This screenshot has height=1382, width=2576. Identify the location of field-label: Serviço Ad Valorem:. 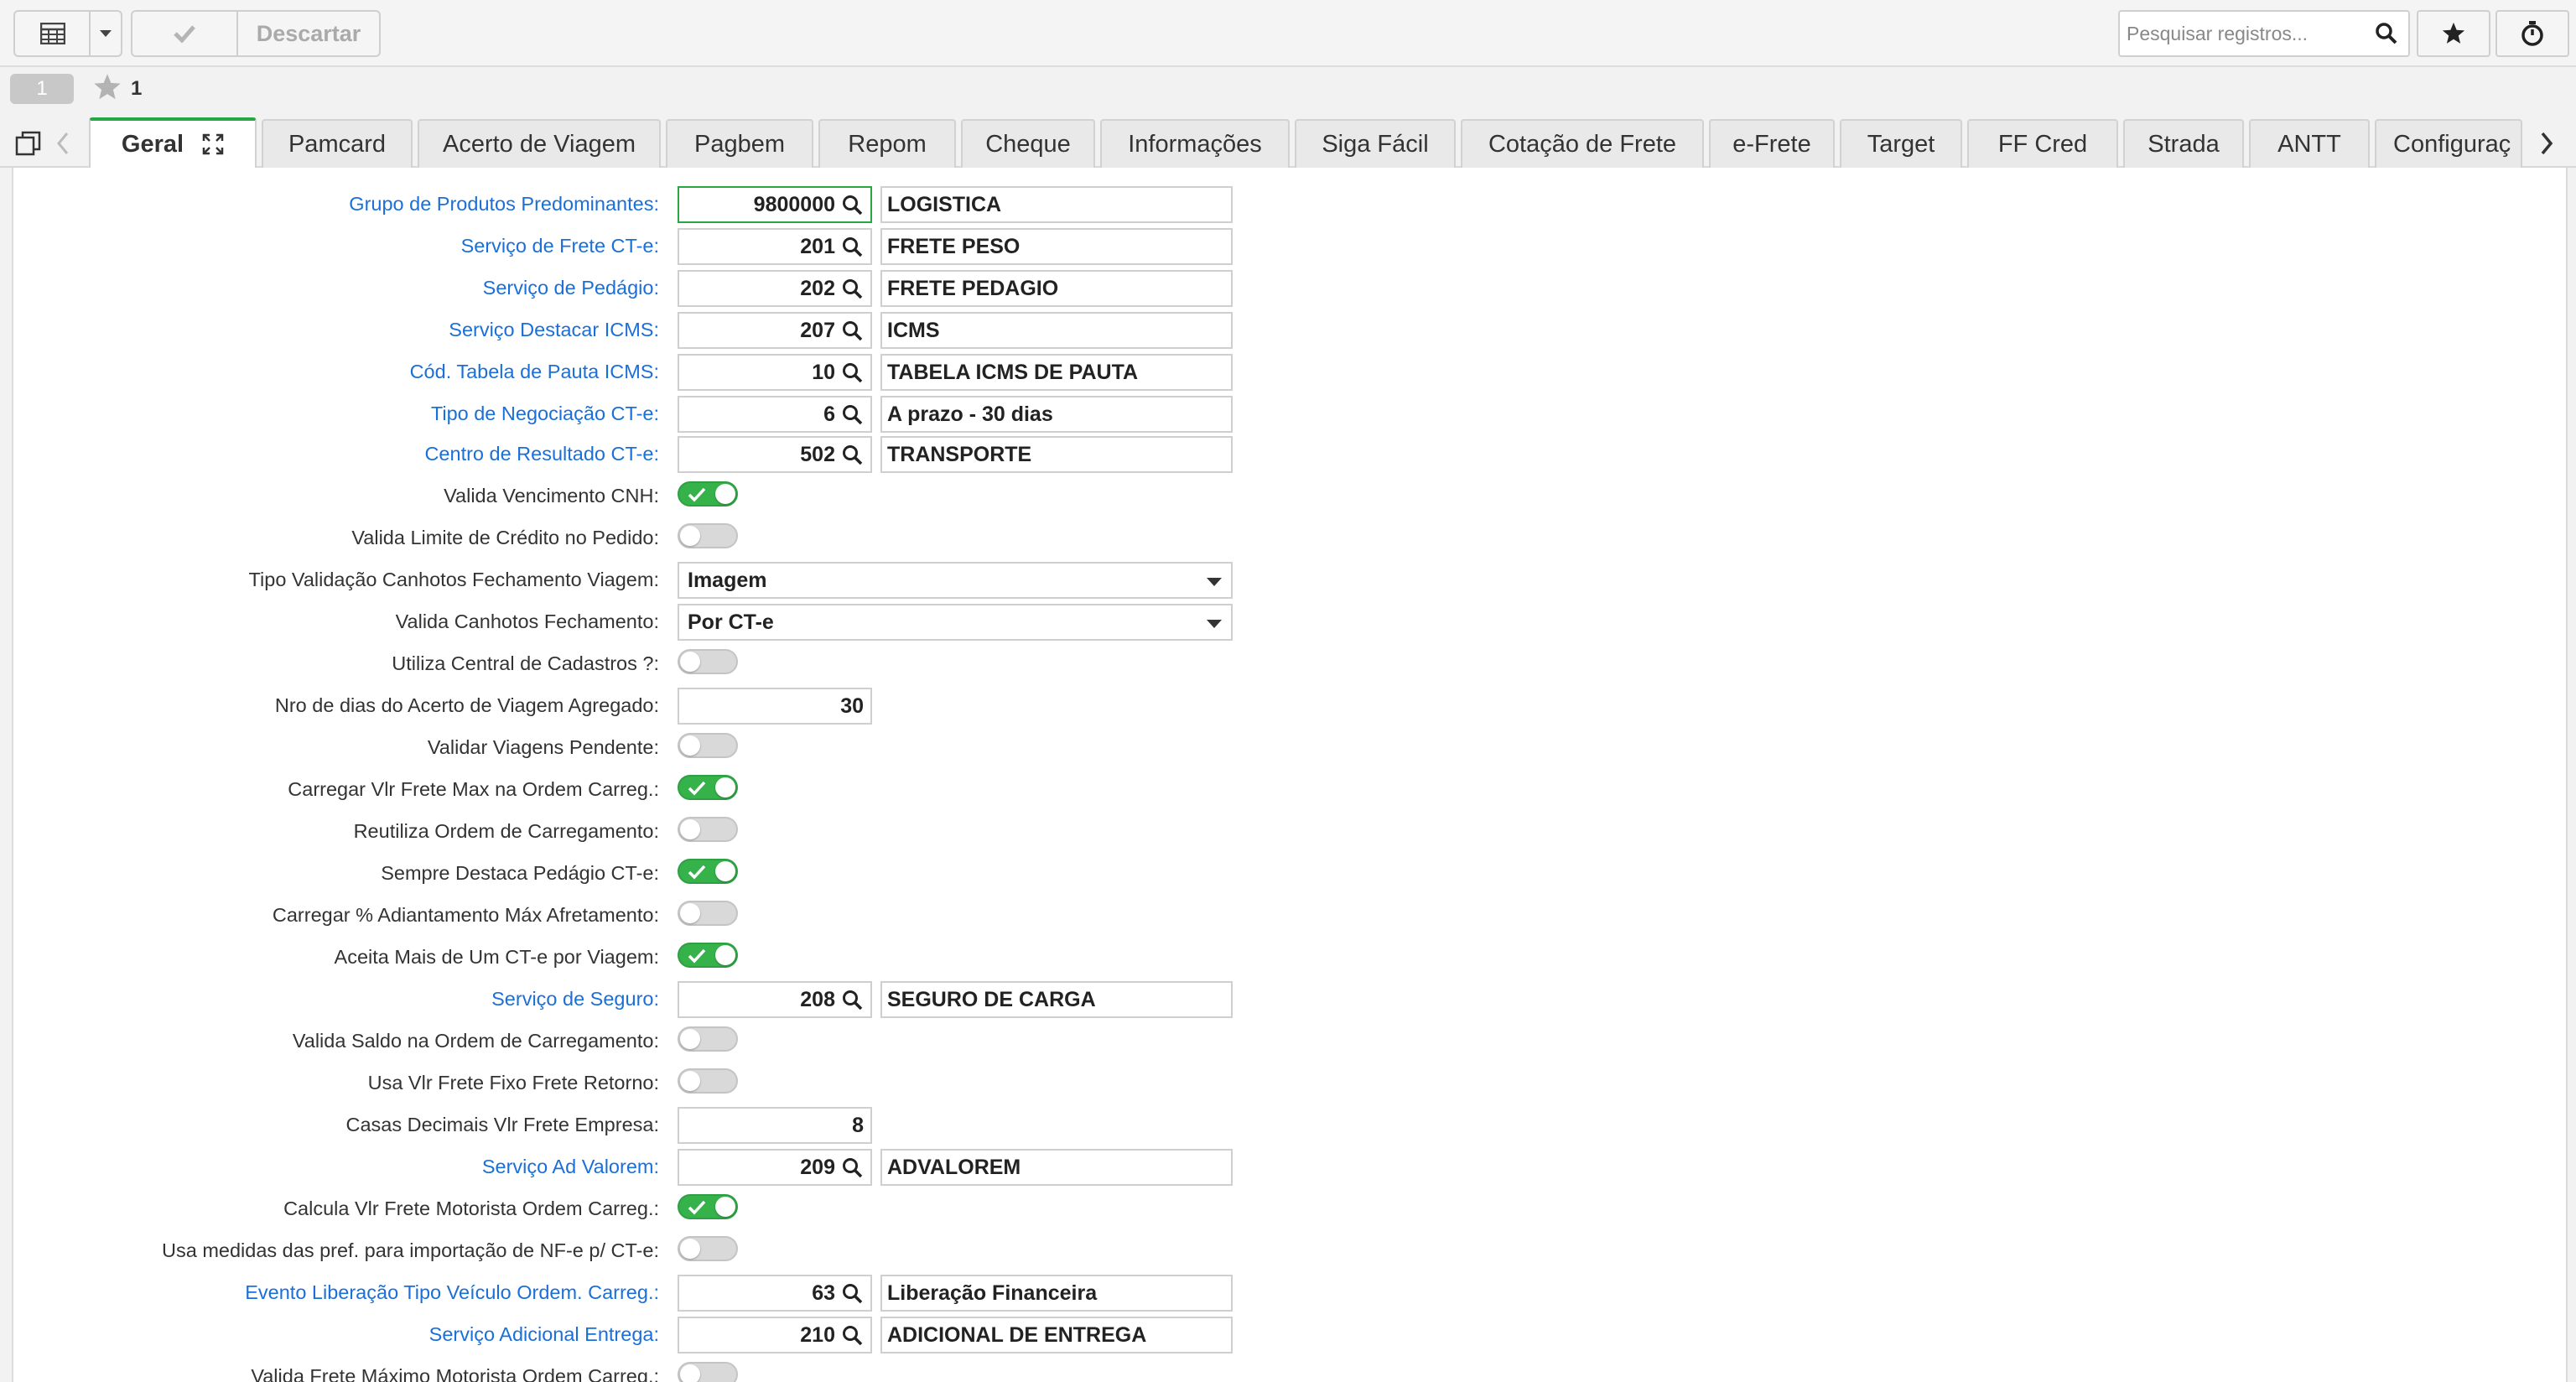
(336, 1167).